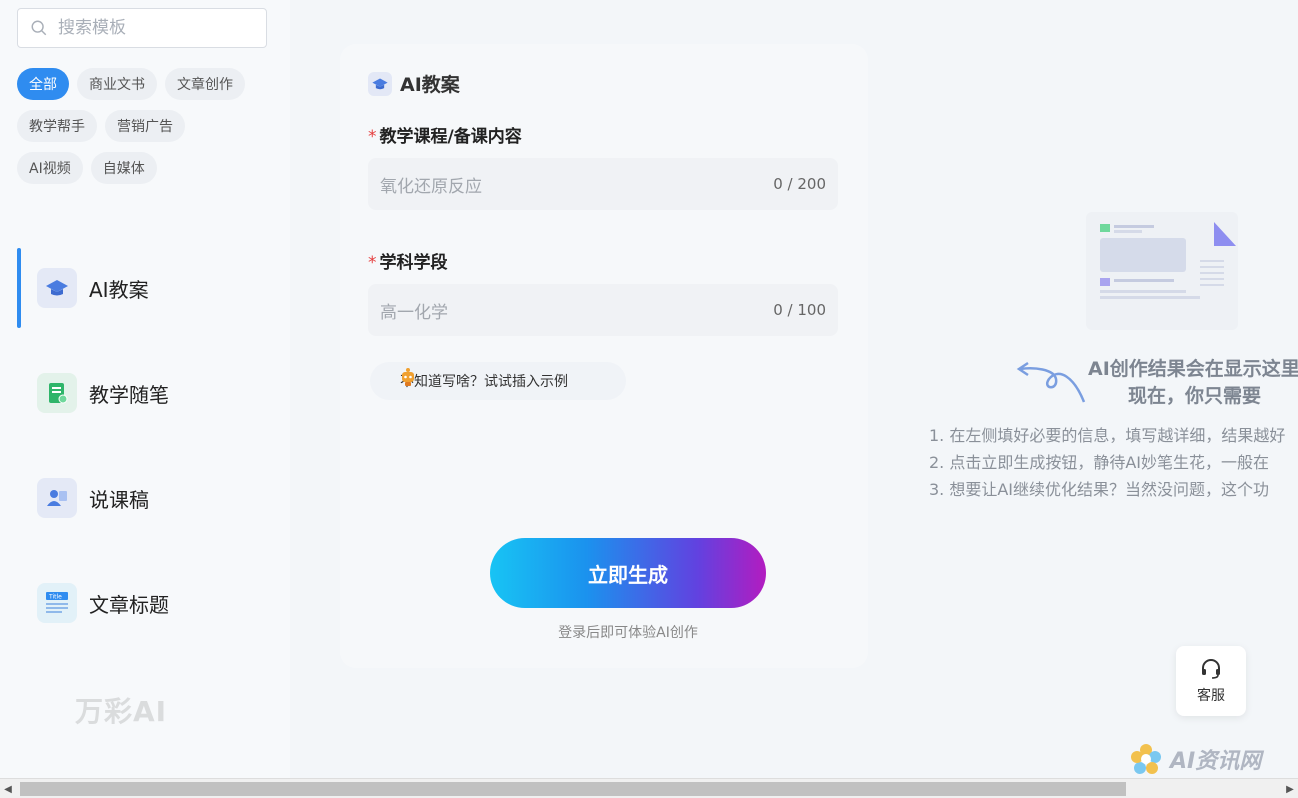 Image resolution: width=1298 pixels, height=798 pixels. What do you see at coordinates (153, 288) in the screenshot?
I see `nav-item-ai-lesson-plan: AI教案` at bounding box center [153, 288].